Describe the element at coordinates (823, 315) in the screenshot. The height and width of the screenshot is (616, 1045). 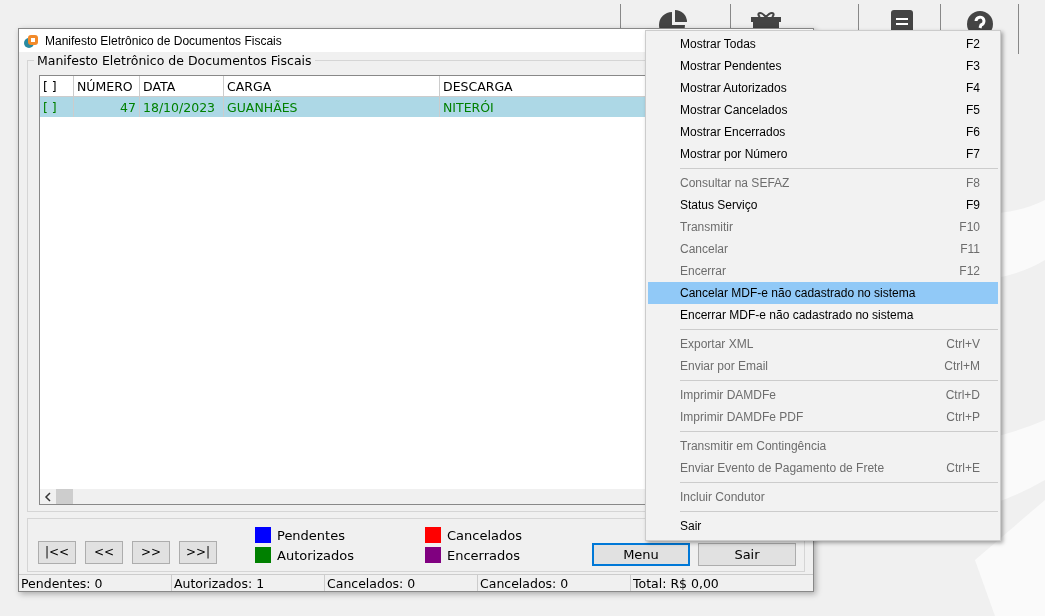
I see `menu-item: Encerrar MDF-e não cadastrado no sistema` at that location.